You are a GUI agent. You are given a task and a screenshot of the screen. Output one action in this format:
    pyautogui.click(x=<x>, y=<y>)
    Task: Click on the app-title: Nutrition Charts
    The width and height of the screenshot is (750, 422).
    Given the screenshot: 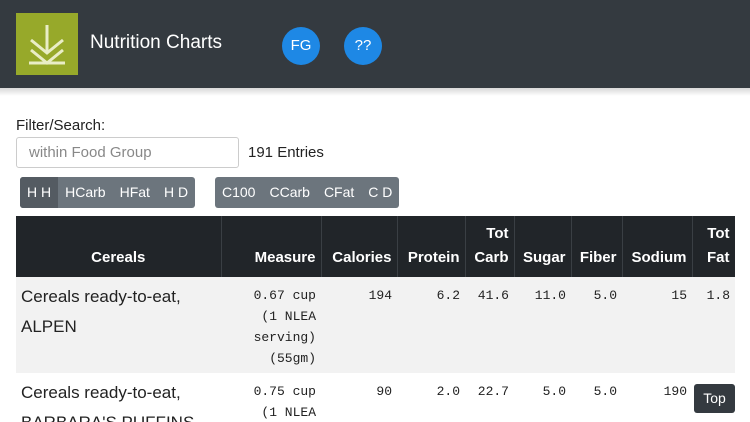 What is the action you would take?
    pyautogui.click(x=156, y=42)
    